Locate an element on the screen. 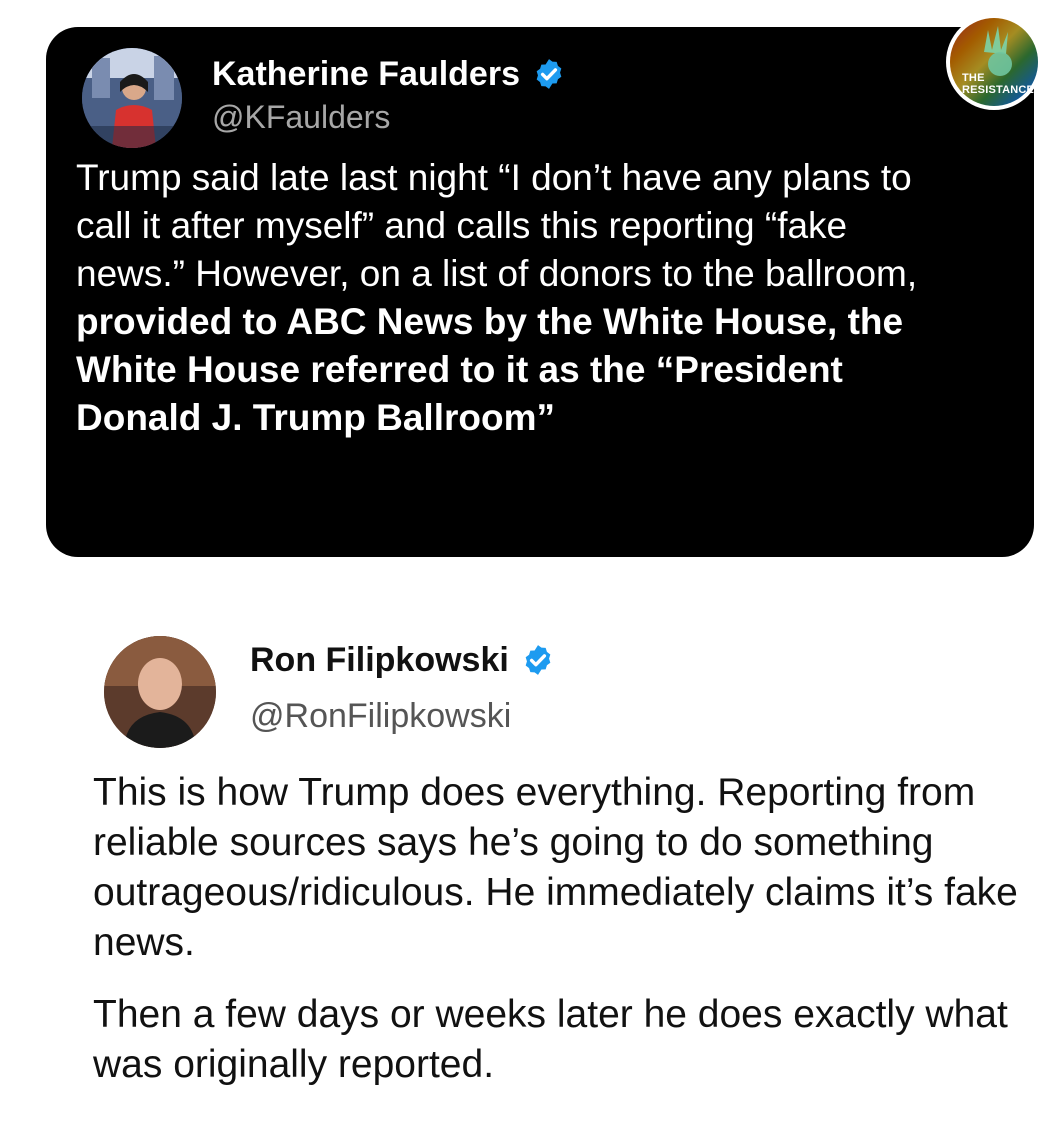  rf-name-row: Ron Filipkowski is located at coordinates (402, 660).